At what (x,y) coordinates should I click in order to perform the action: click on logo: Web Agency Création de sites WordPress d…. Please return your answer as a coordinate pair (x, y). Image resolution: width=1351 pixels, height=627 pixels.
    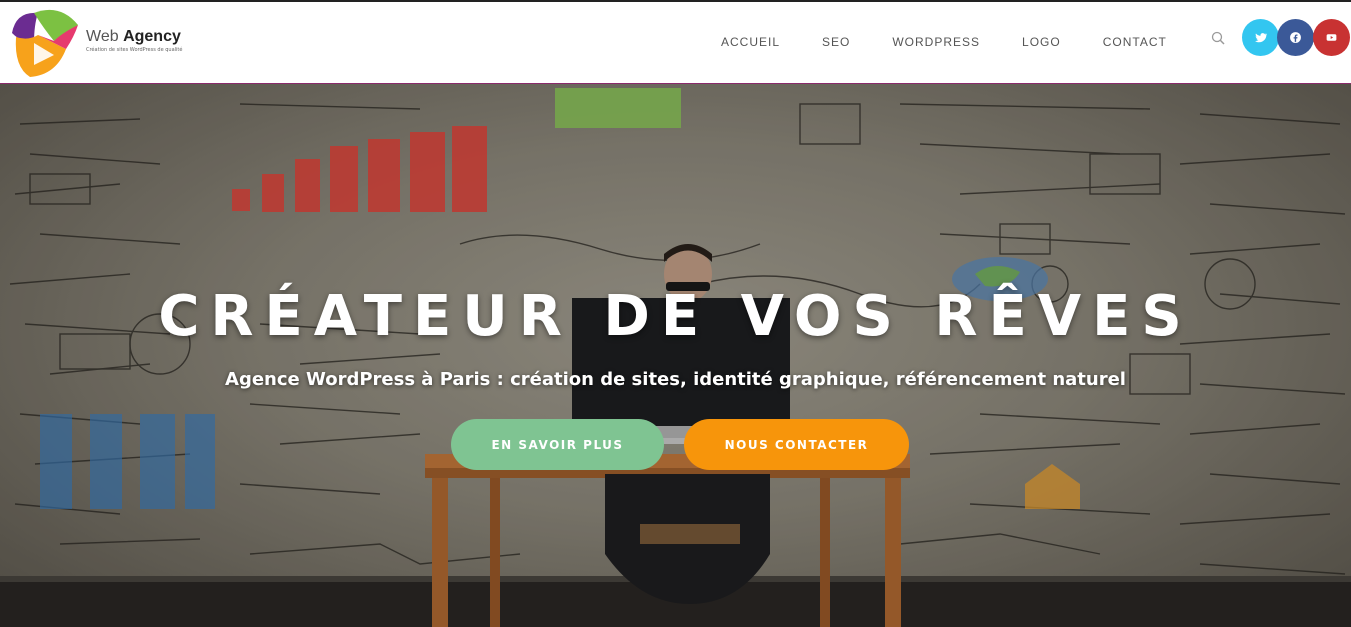
    Looking at the image, I should click on (99, 42).